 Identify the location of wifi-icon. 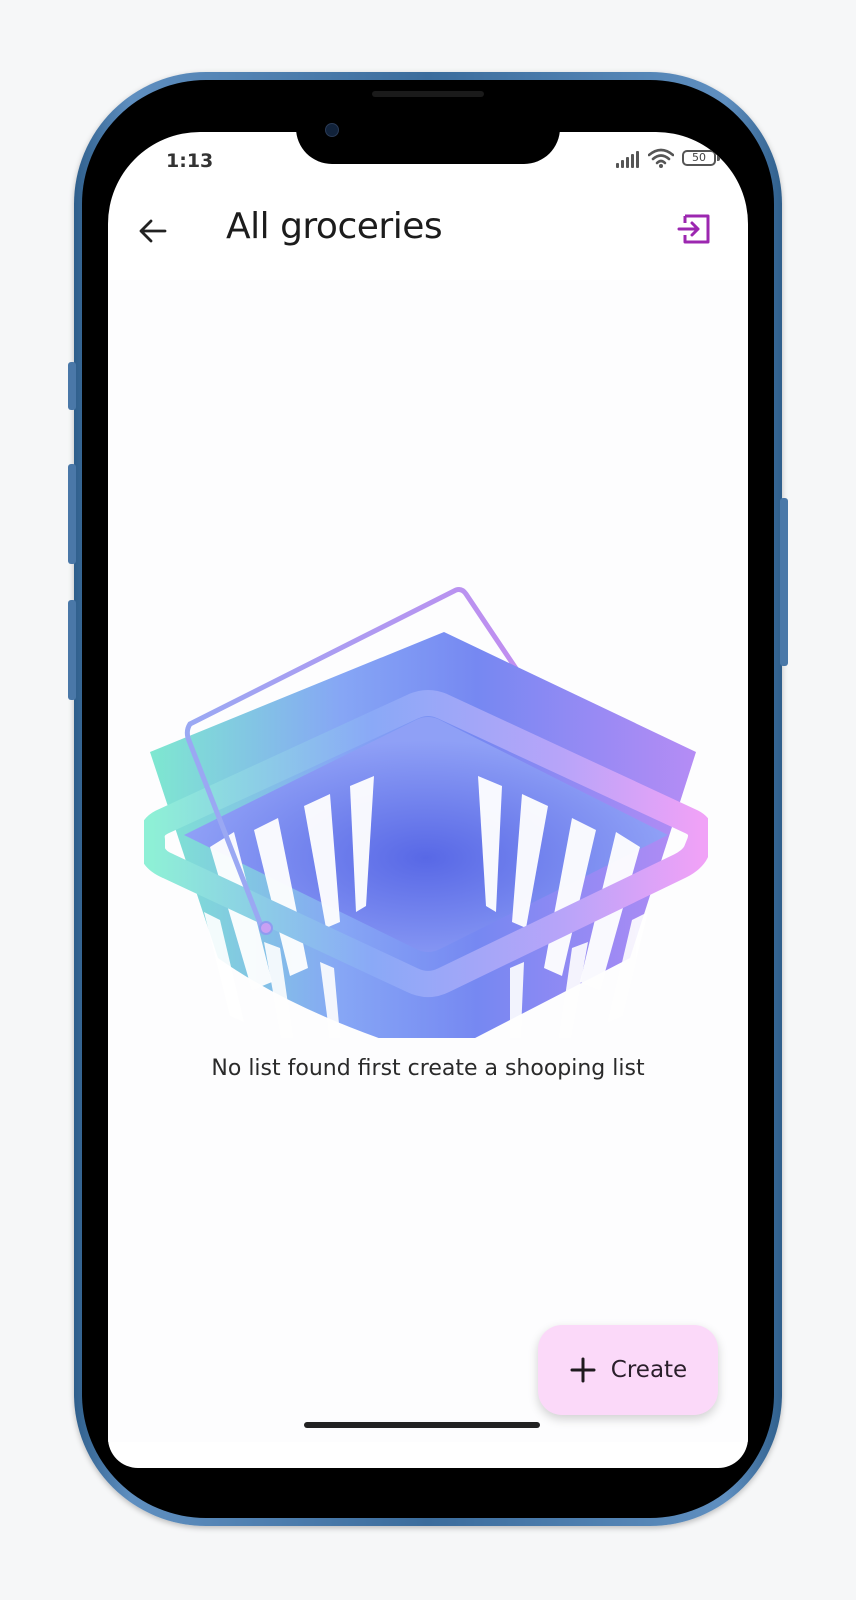
(661, 158).